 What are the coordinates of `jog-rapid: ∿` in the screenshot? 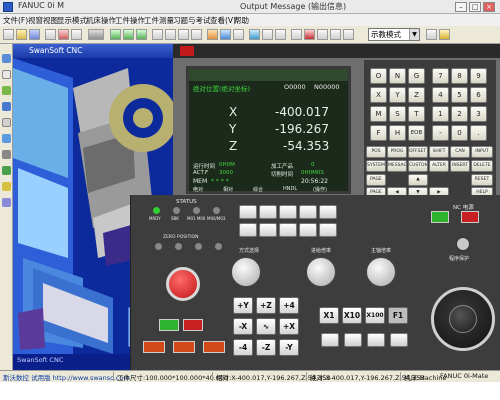 It's located at (266, 326).